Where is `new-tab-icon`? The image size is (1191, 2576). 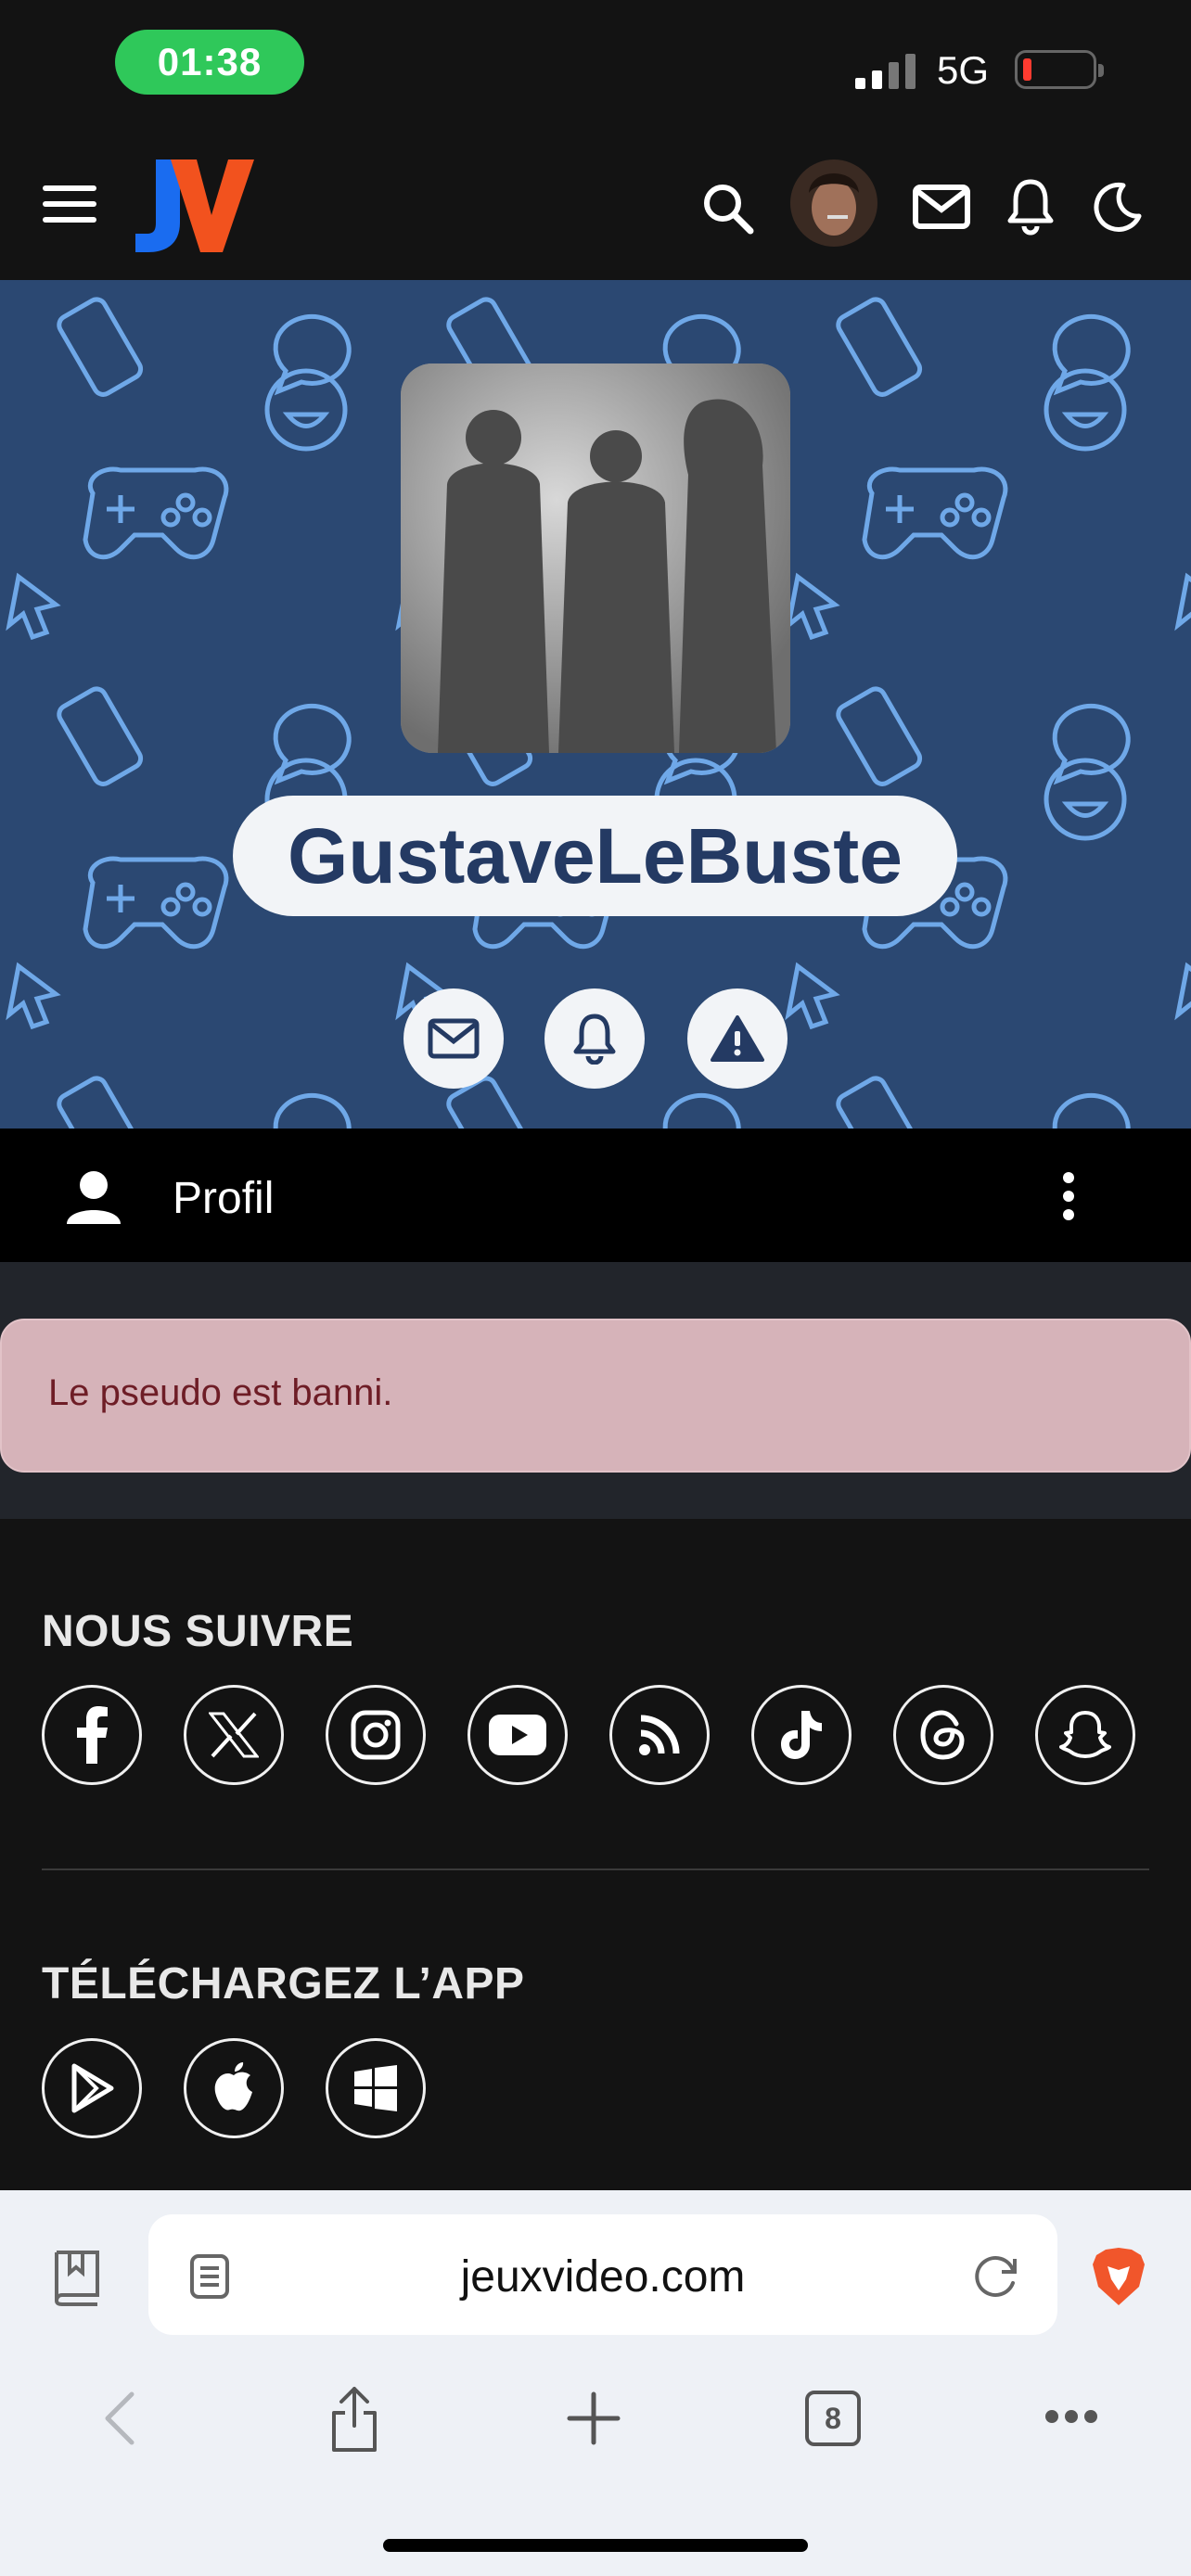
new-tab-icon is located at coordinates (593, 2419).